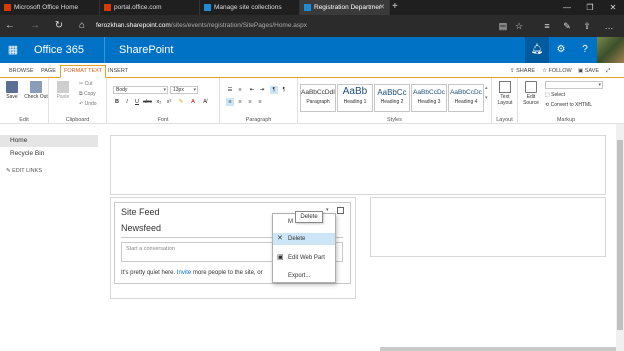  I want to click on gear-icon: ⚙, so click(561, 50).